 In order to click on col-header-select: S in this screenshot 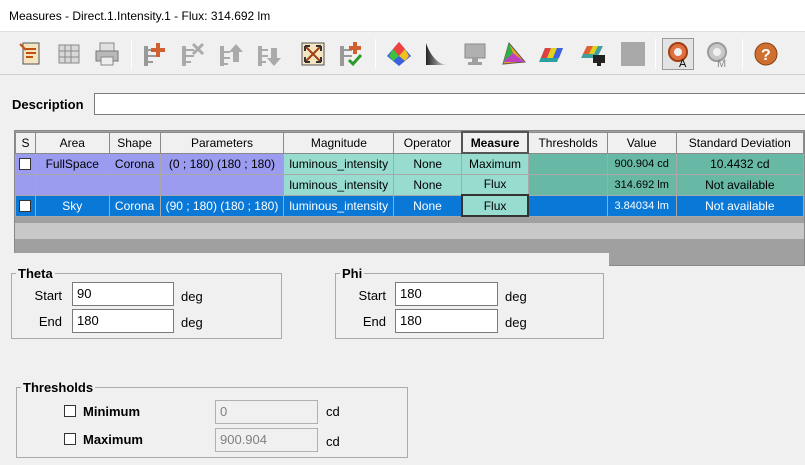, I will do `click(25, 142)`.